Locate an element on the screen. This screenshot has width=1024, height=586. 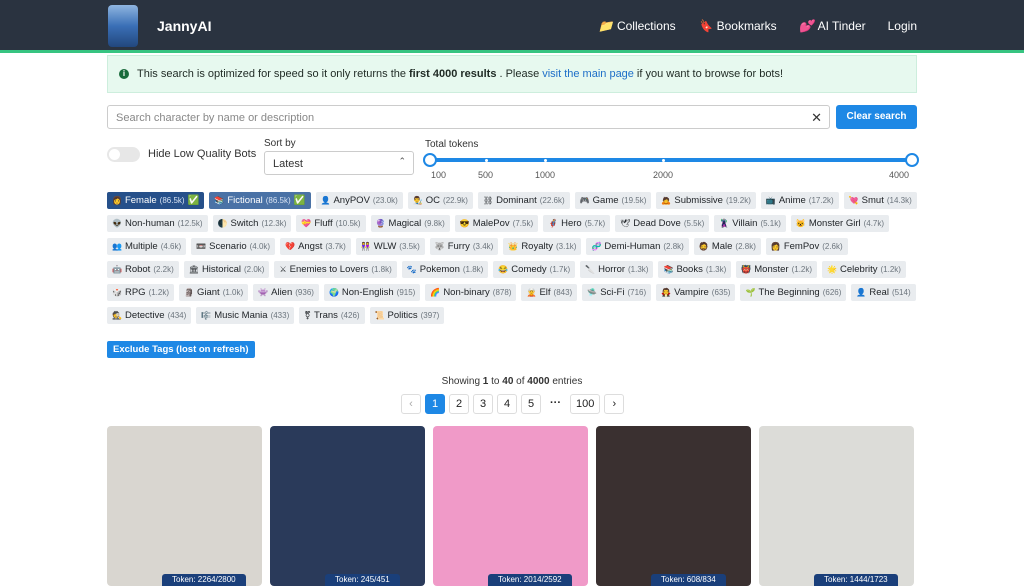
tag-chip: 🛸 Sci-Fi (716) is located at coordinates (617, 292).